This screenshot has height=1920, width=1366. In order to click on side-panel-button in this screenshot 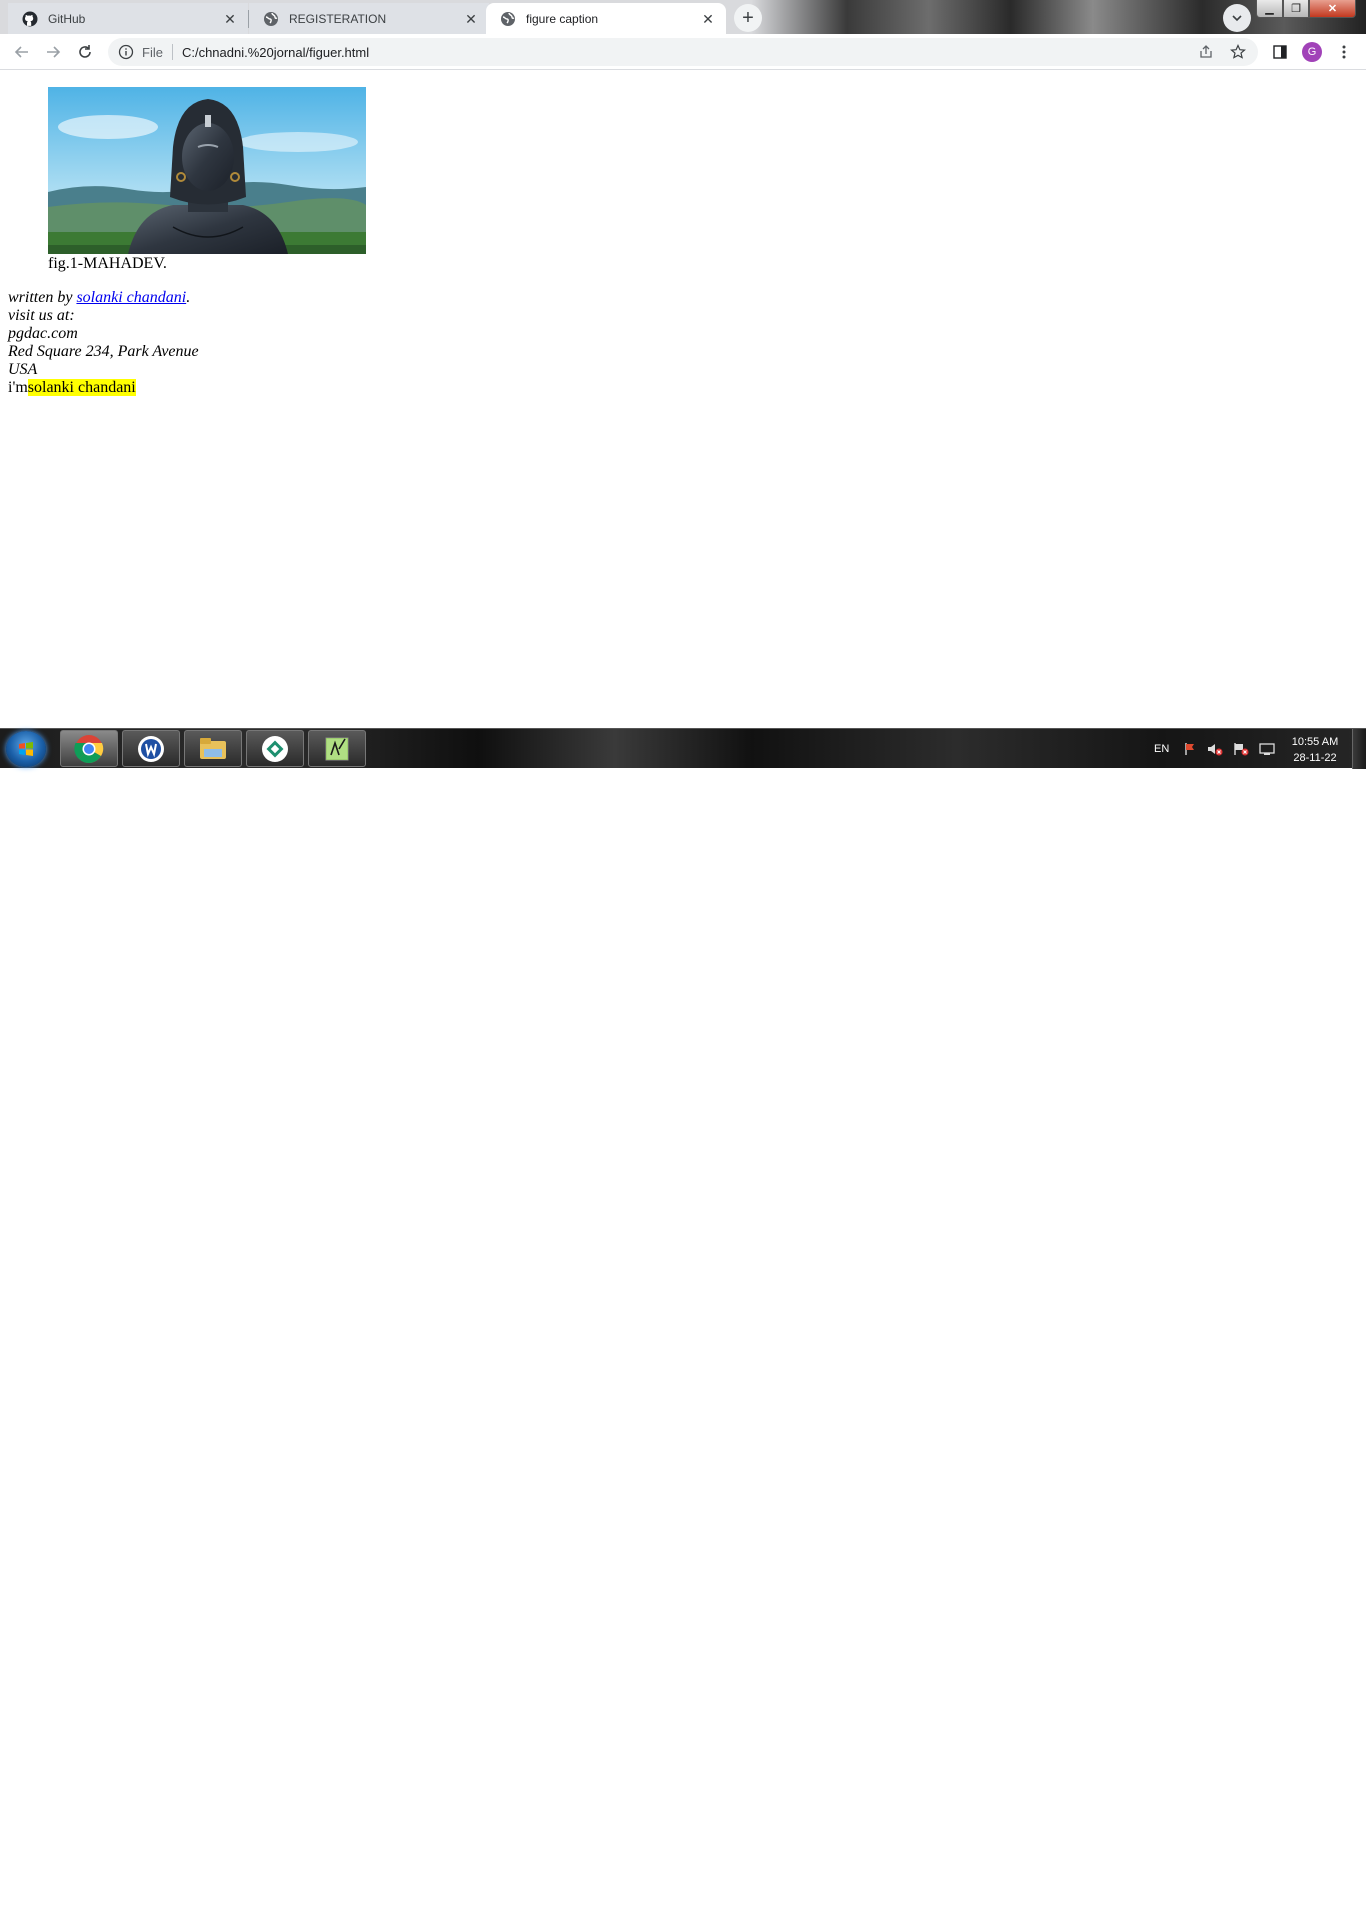, I will do `click(1280, 52)`.